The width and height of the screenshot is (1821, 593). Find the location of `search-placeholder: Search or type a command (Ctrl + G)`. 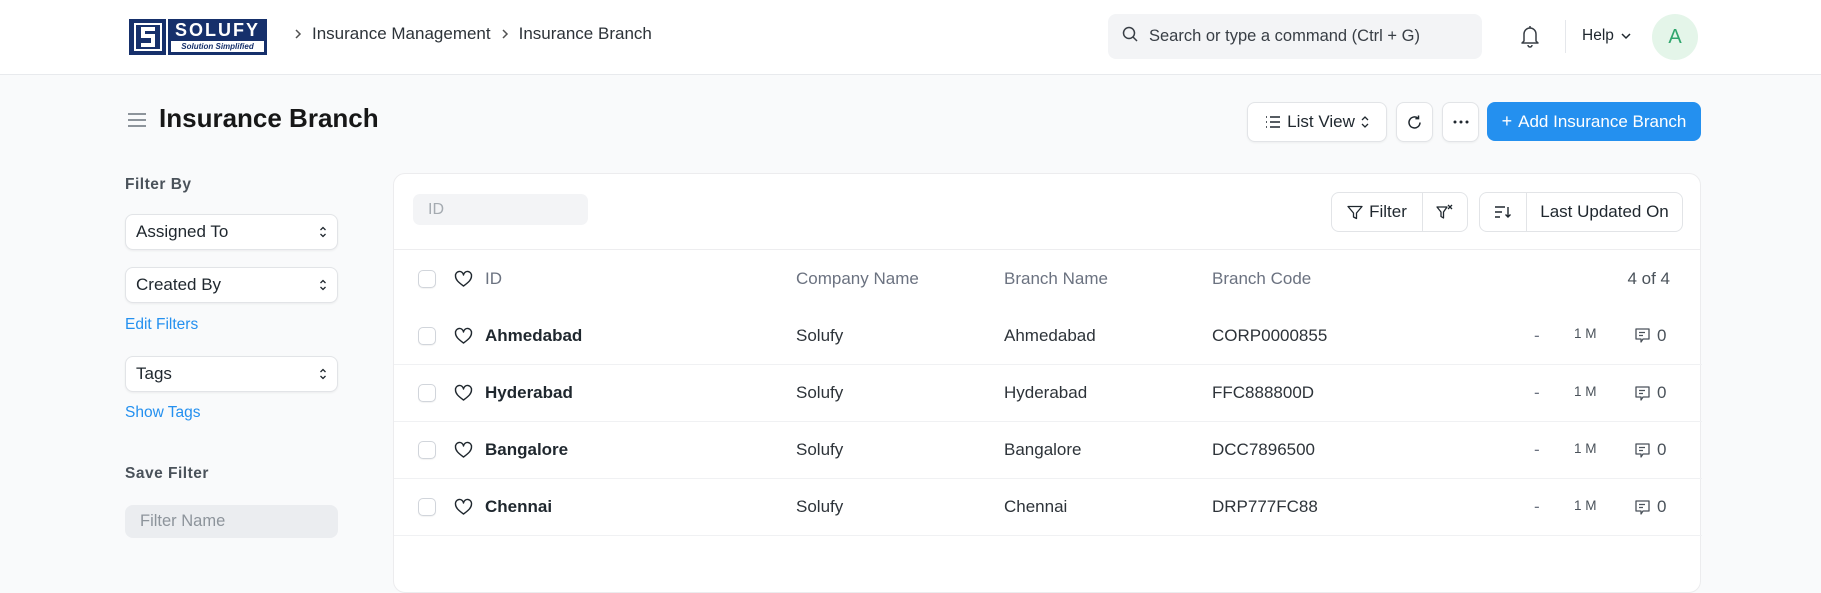

search-placeholder: Search or type a command (Ctrl + G) is located at coordinates (1284, 36).